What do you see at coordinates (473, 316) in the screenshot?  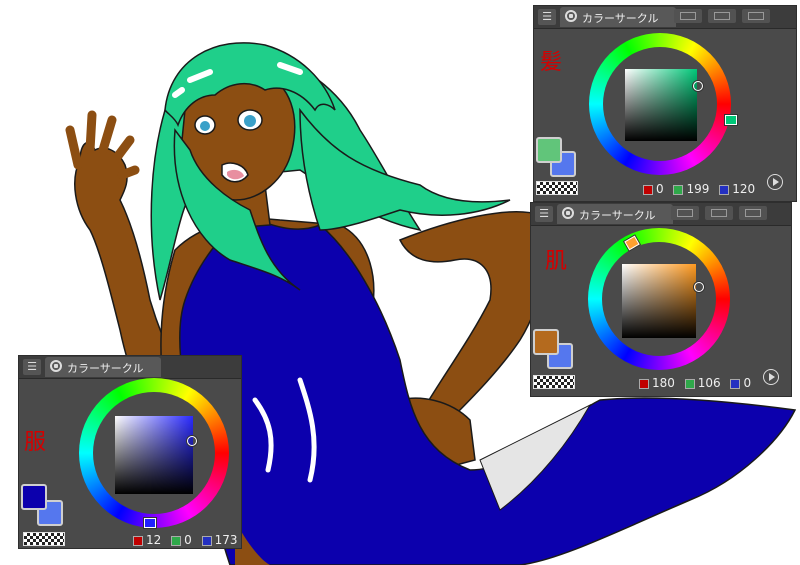 I see `hip-arm` at bounding box center [473, 316].